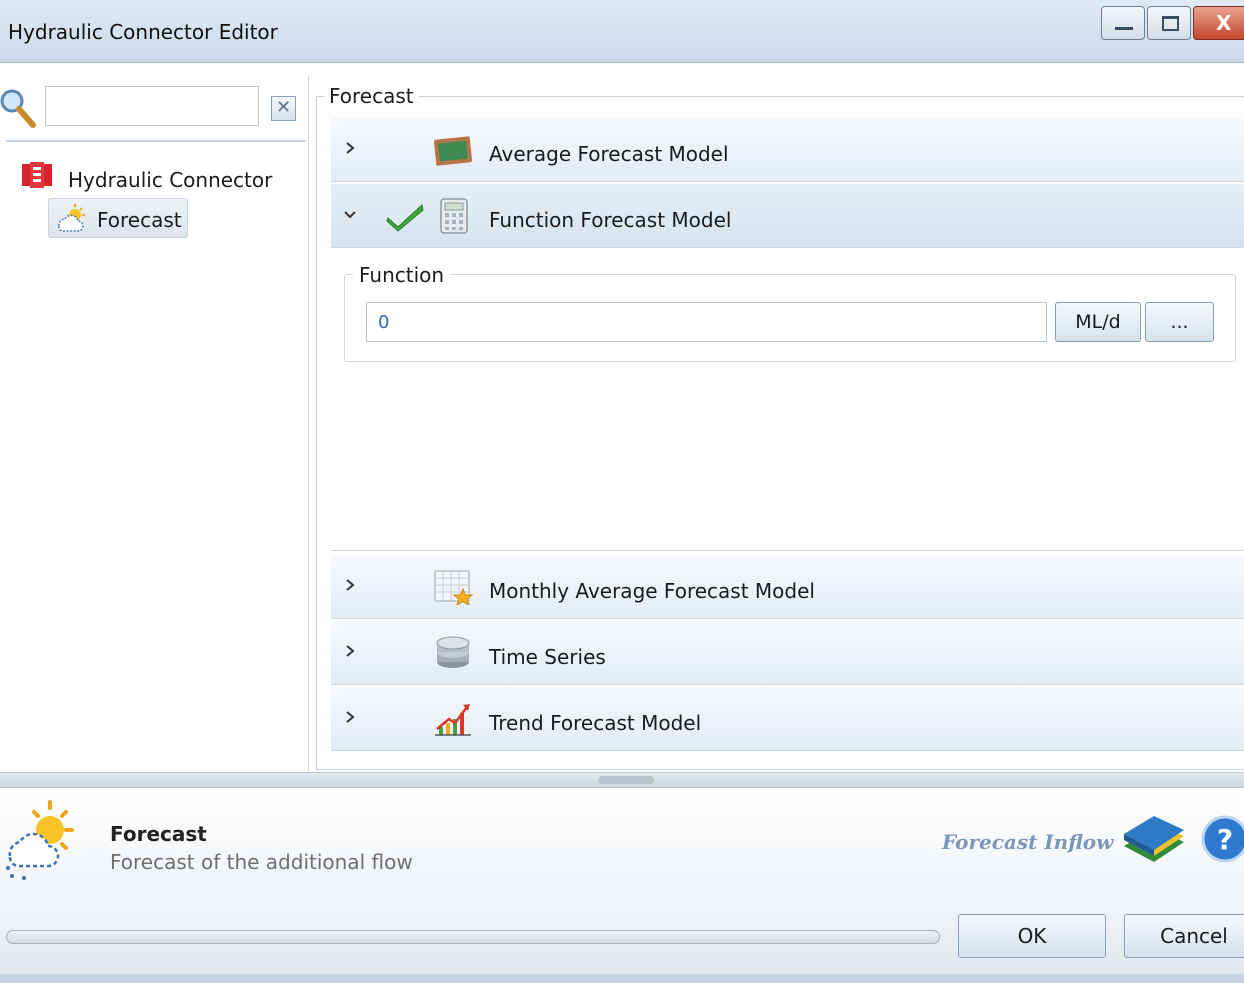  What do you see at coordinates (371, 96) in the screenshot?
I see `forecast-group-title: Forecast` at bounding box center [371, 96].